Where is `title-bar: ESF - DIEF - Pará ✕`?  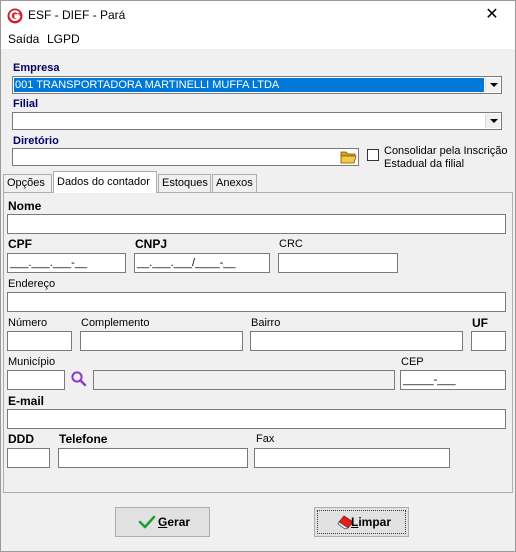
title-bar: ESF - DIEF - Pará ✕ is located at coordinates (258, 15).